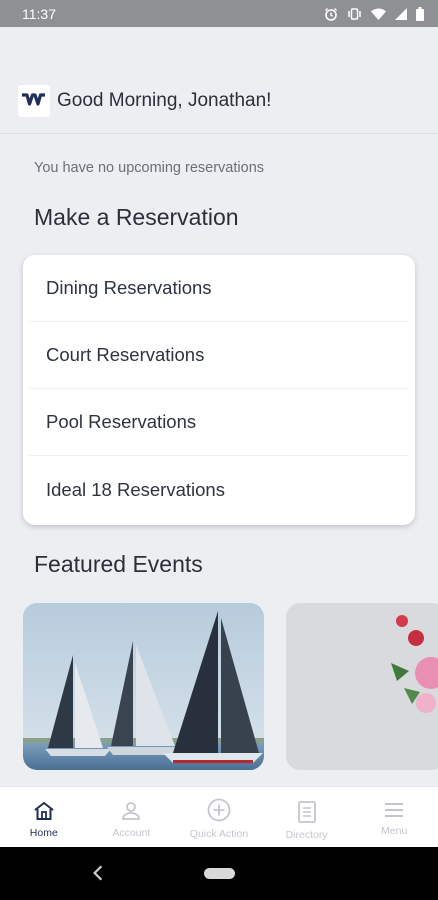 The width and height of the screenshot is (438, 900). I want to click on status-time: 11:37, so click(39, 13).